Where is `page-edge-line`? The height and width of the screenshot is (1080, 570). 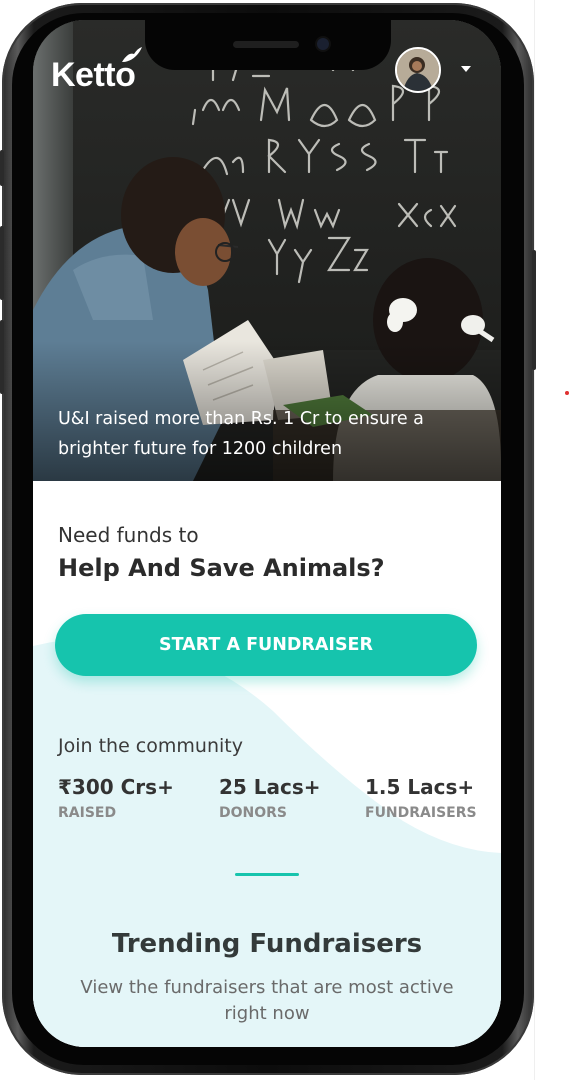 page-edge-line is located at coordinates (534, 540).